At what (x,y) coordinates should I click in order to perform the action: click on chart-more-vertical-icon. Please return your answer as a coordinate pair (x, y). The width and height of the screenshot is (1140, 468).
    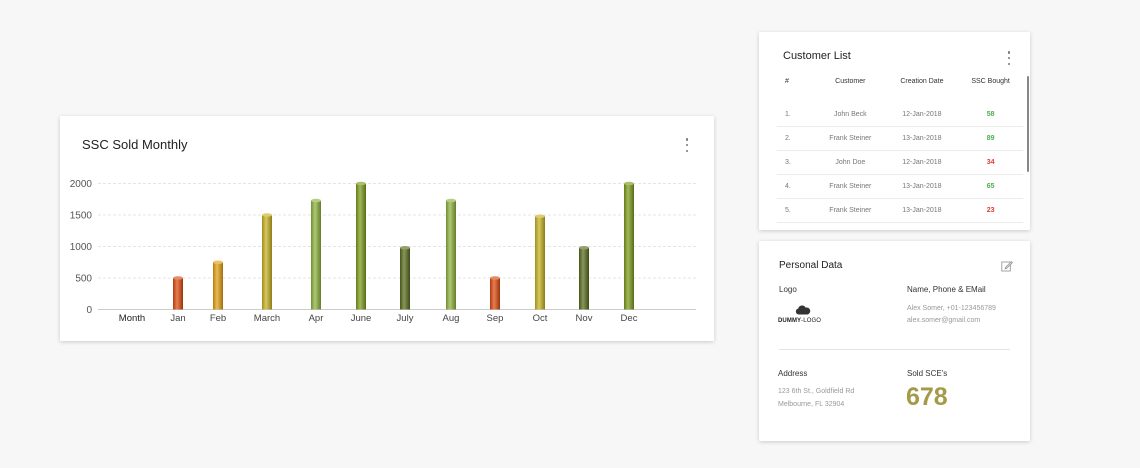
    Looking at the image, I should click on (687, 145).